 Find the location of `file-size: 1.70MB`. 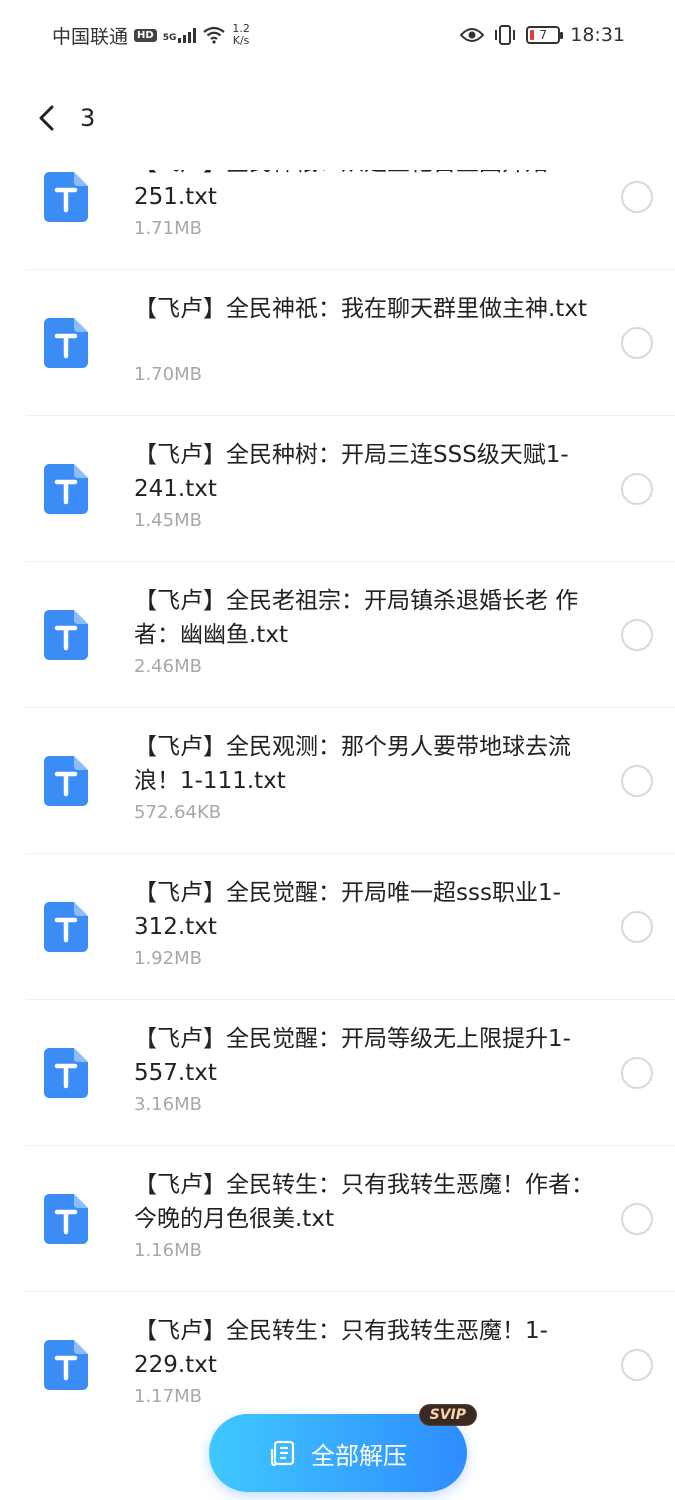

file-size: 1.70MB is located at coordinates (168, 374).